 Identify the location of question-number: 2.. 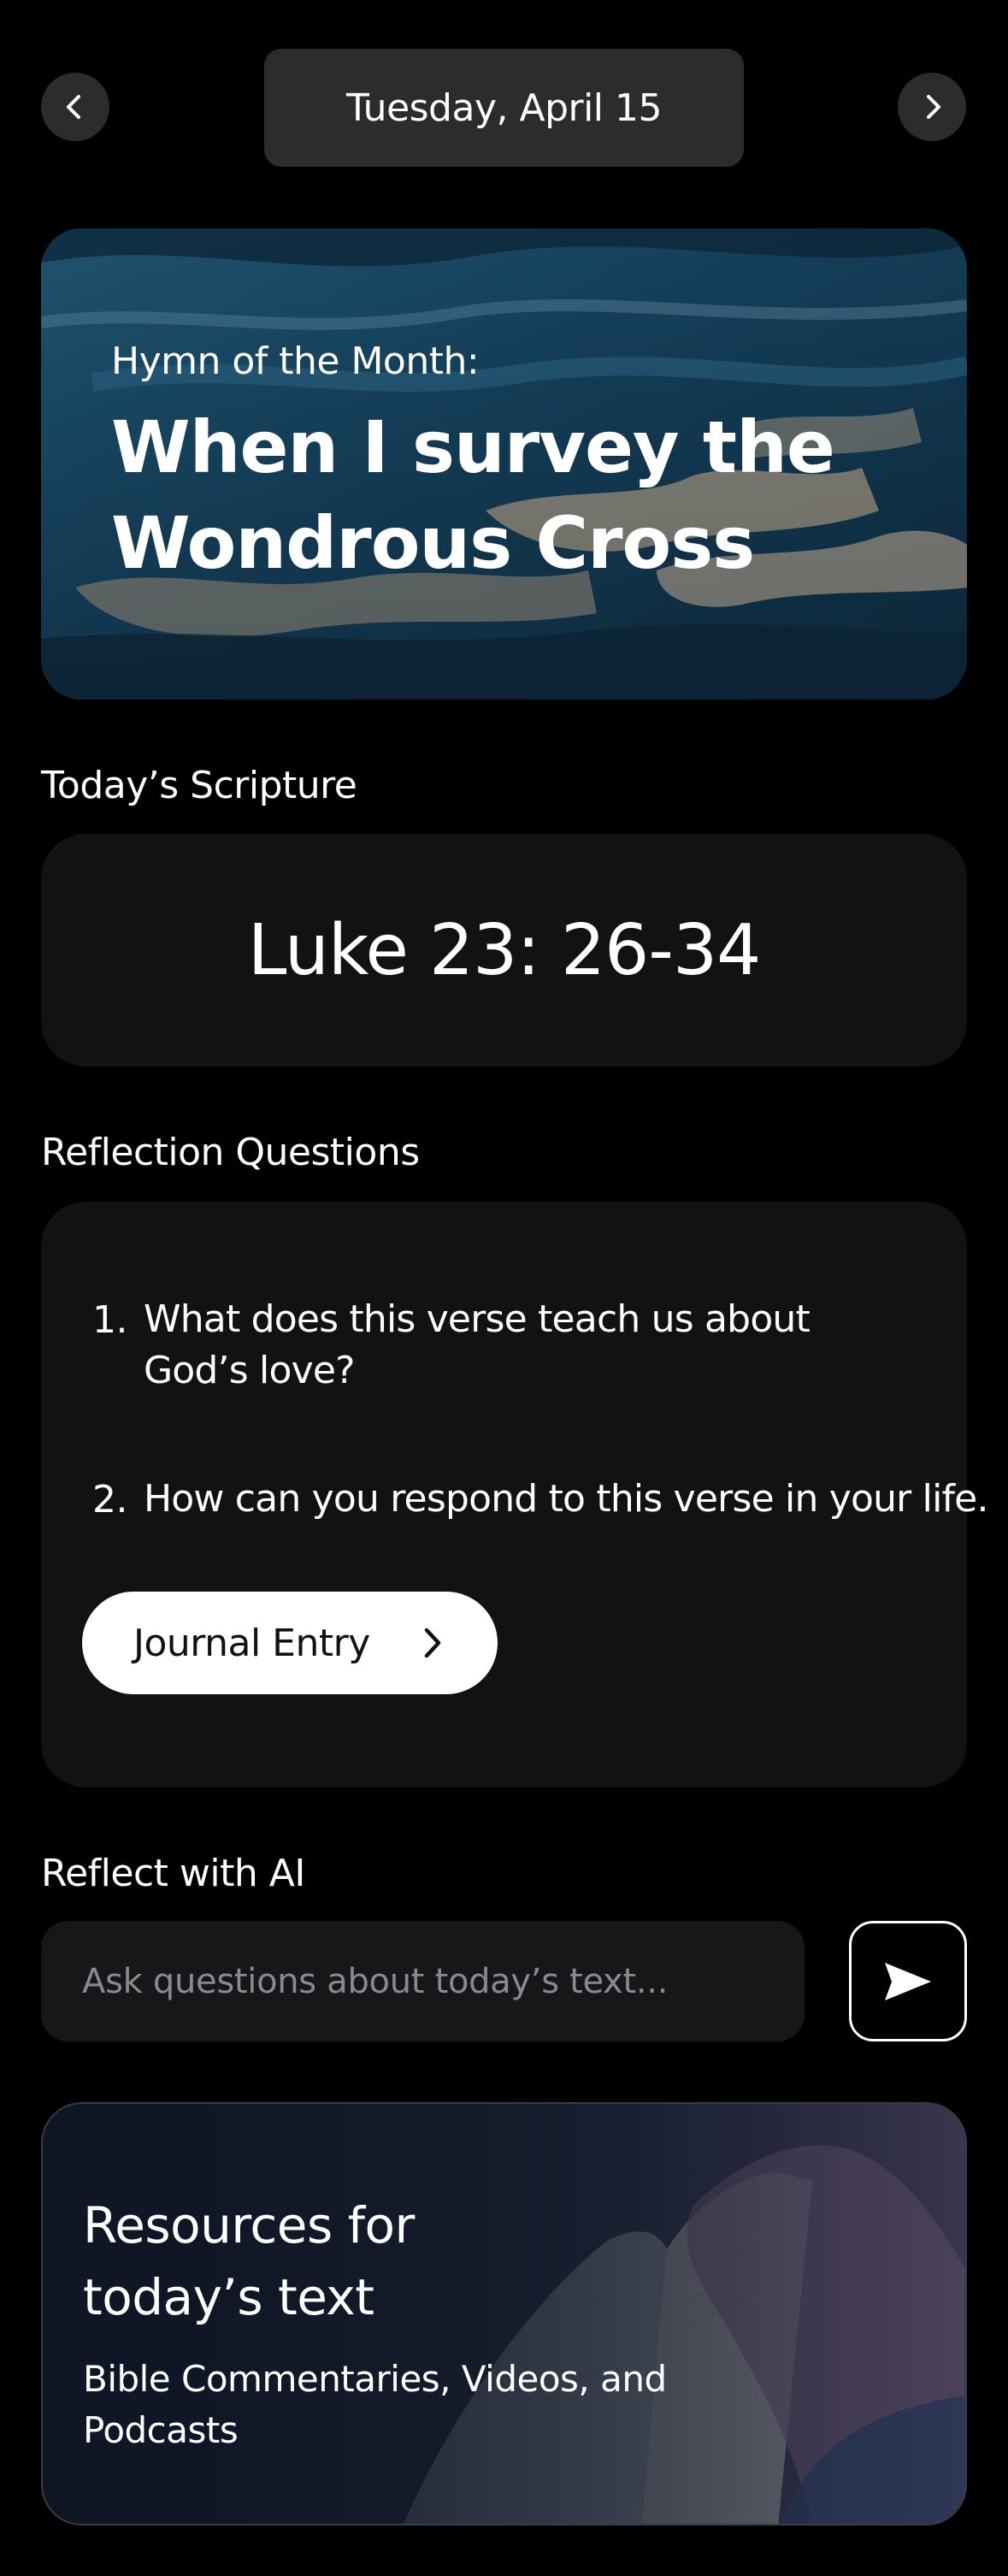
(109, 1499).